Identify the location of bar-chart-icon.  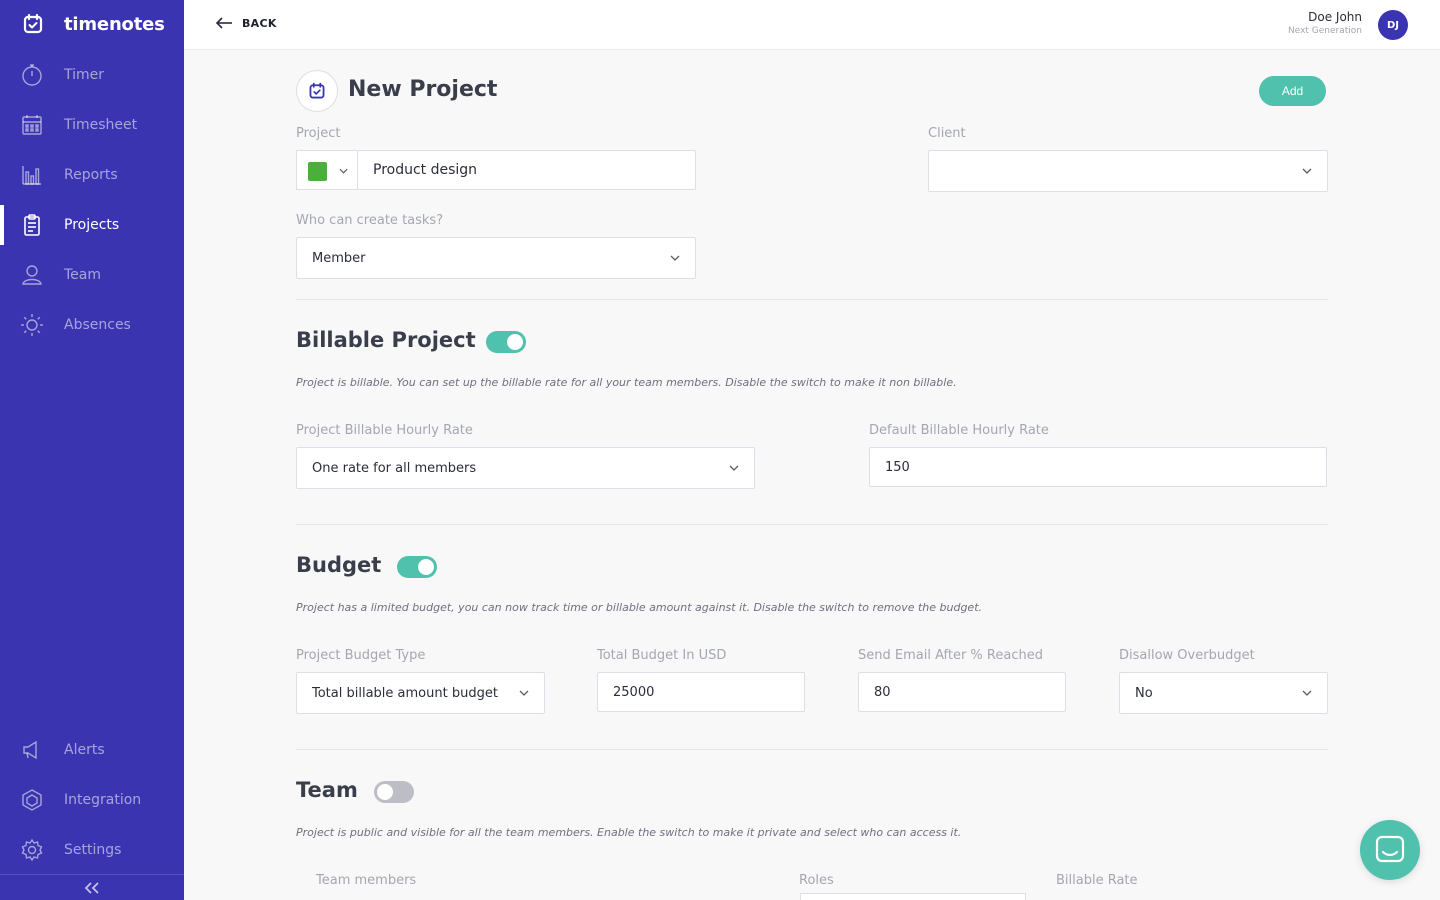
(31, 175).